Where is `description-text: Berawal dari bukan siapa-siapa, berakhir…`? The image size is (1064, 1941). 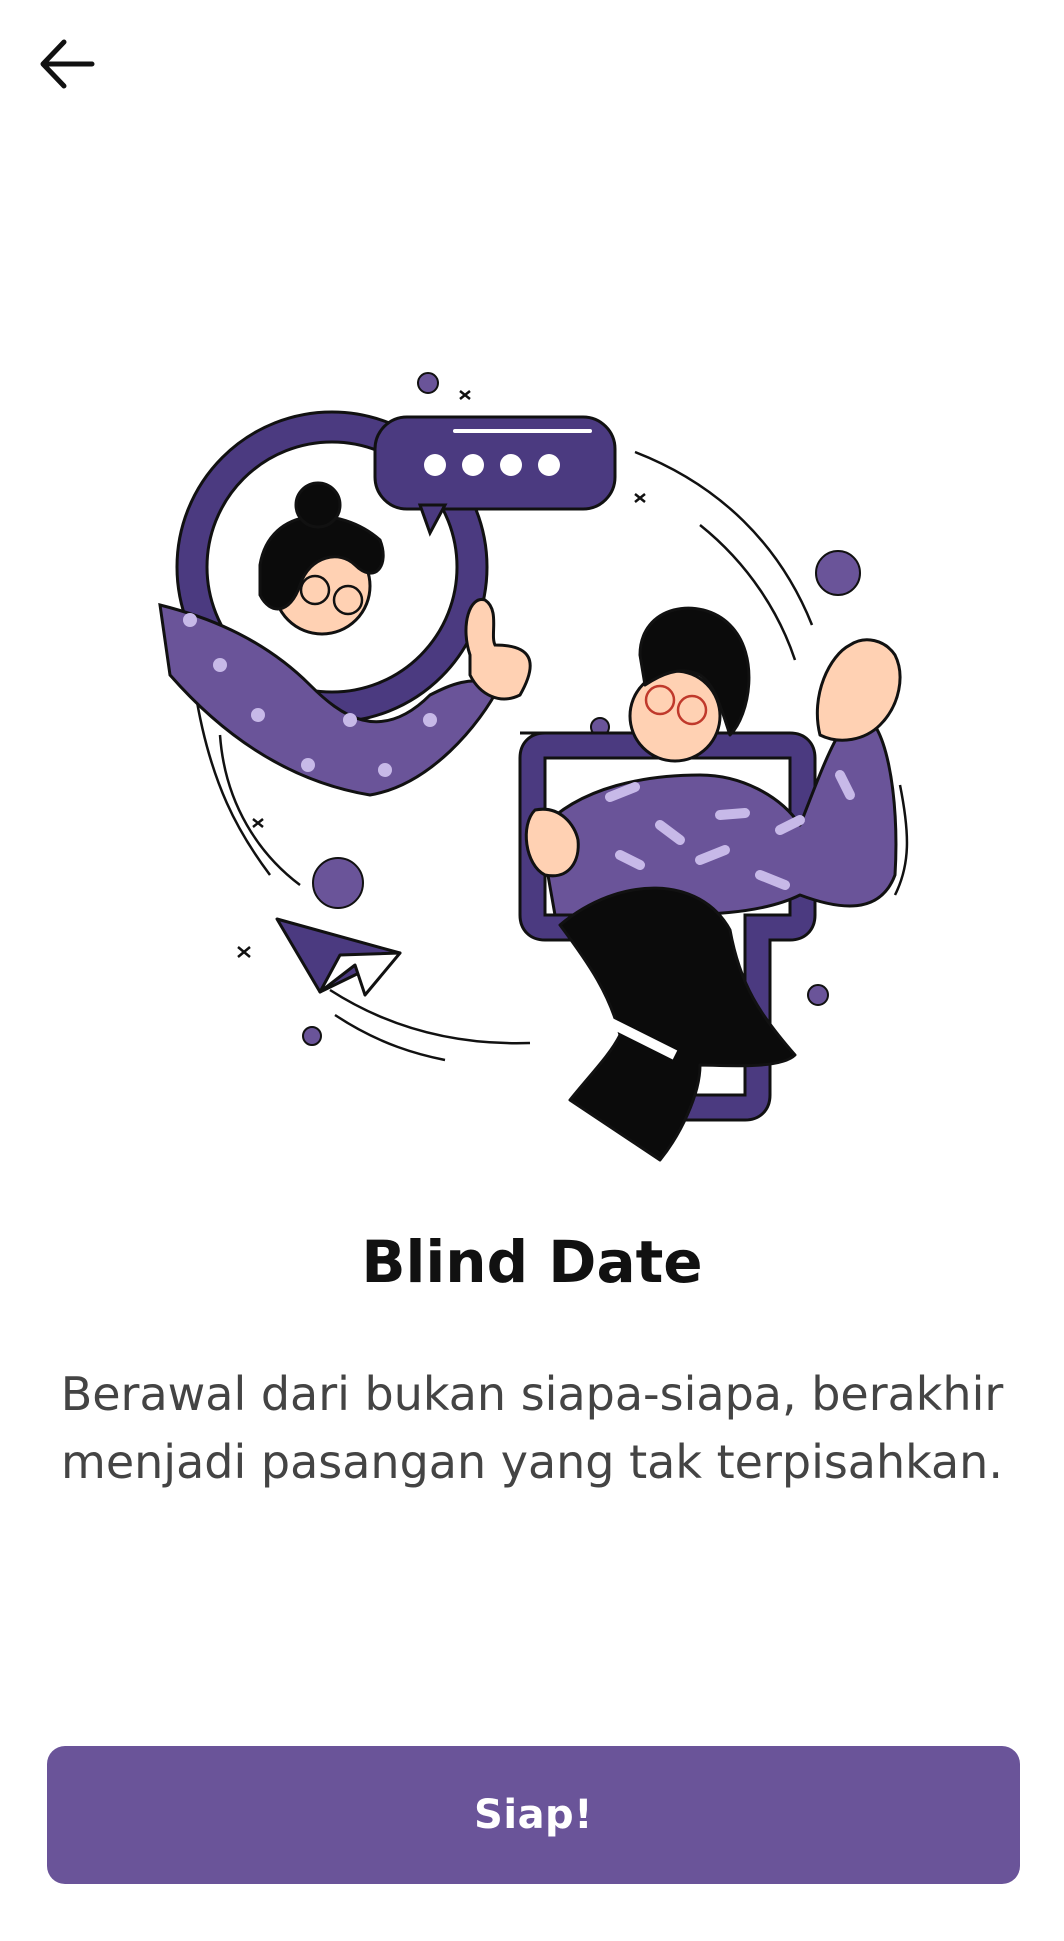 description-text: Berawal dari bukan siapa-siapa, berakhir… is located at coordinates (532, 1428).